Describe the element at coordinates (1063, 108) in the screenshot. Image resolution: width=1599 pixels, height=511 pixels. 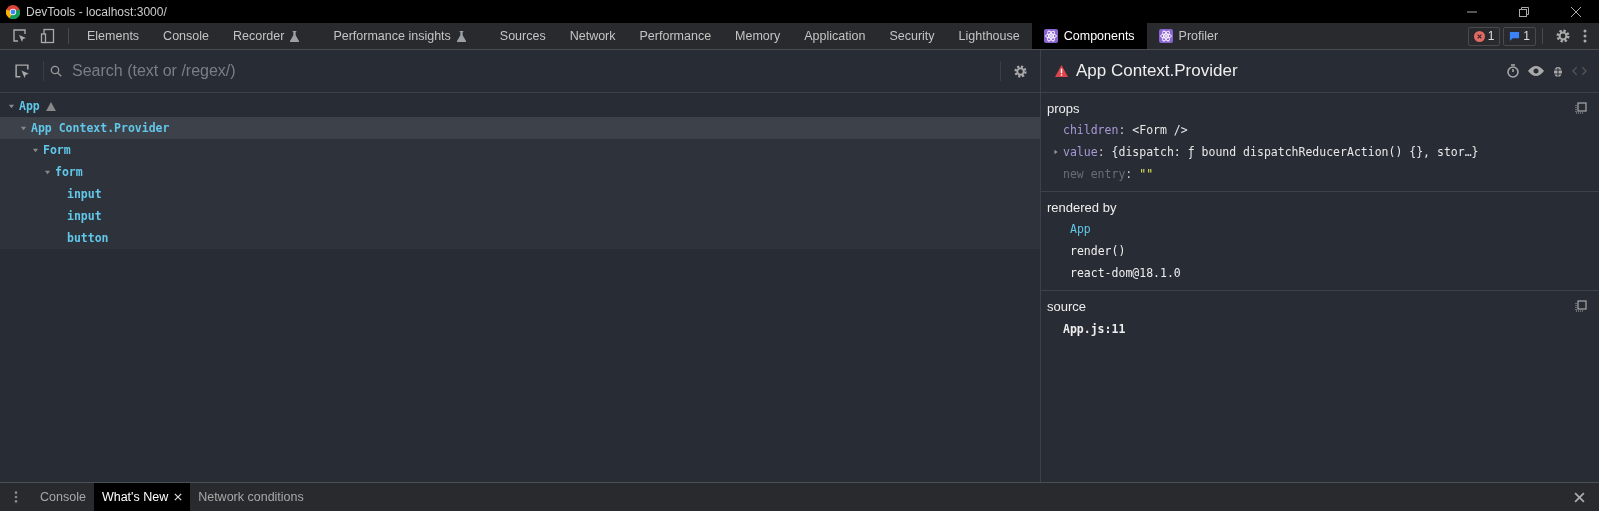
I see `section-heading: props` at that location.